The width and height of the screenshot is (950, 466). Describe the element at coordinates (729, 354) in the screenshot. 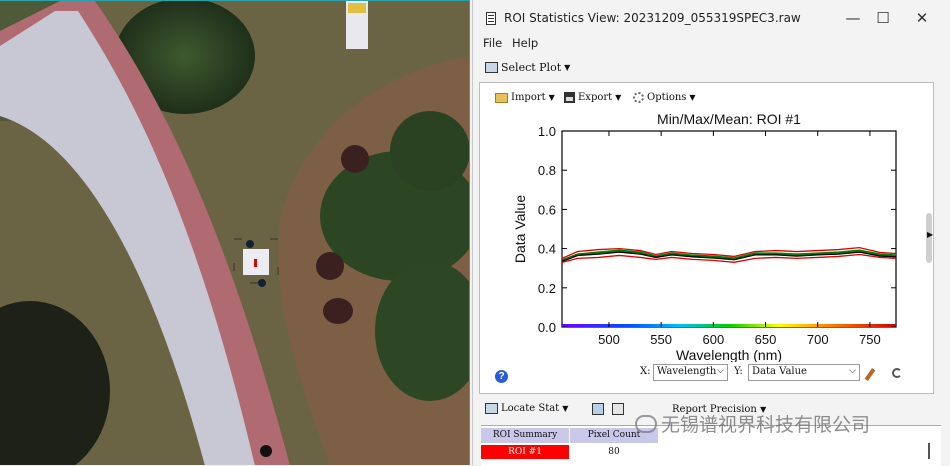

I see `x-axis-title: Wavelength (nm)` at that location.